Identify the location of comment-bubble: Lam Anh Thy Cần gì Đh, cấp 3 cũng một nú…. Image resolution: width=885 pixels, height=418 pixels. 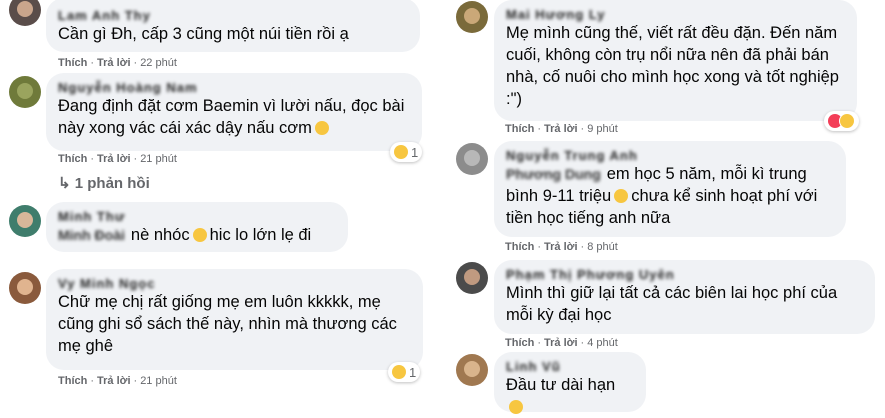
(233, 26).